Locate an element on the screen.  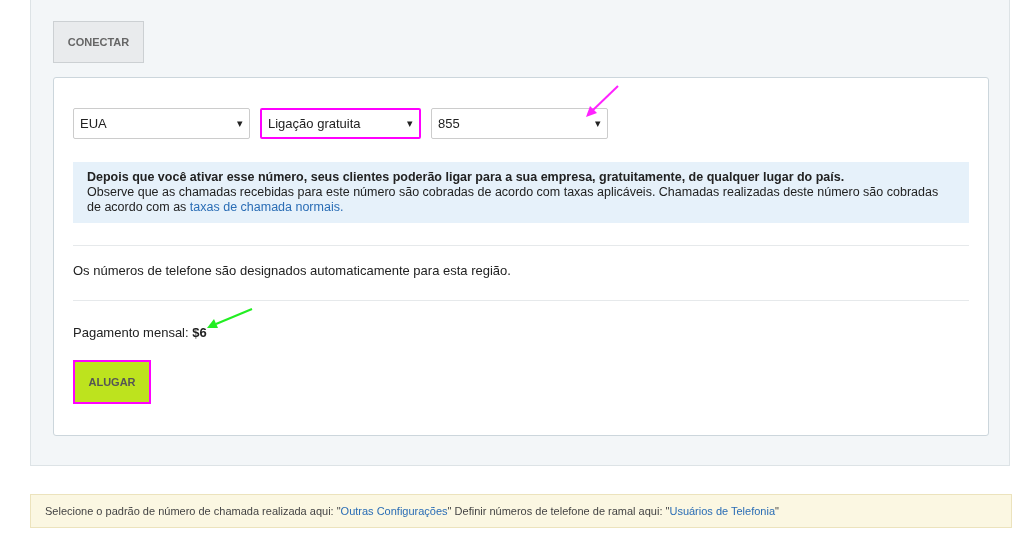
connect-button: CONECTAR is located at coordinates (98, 42).